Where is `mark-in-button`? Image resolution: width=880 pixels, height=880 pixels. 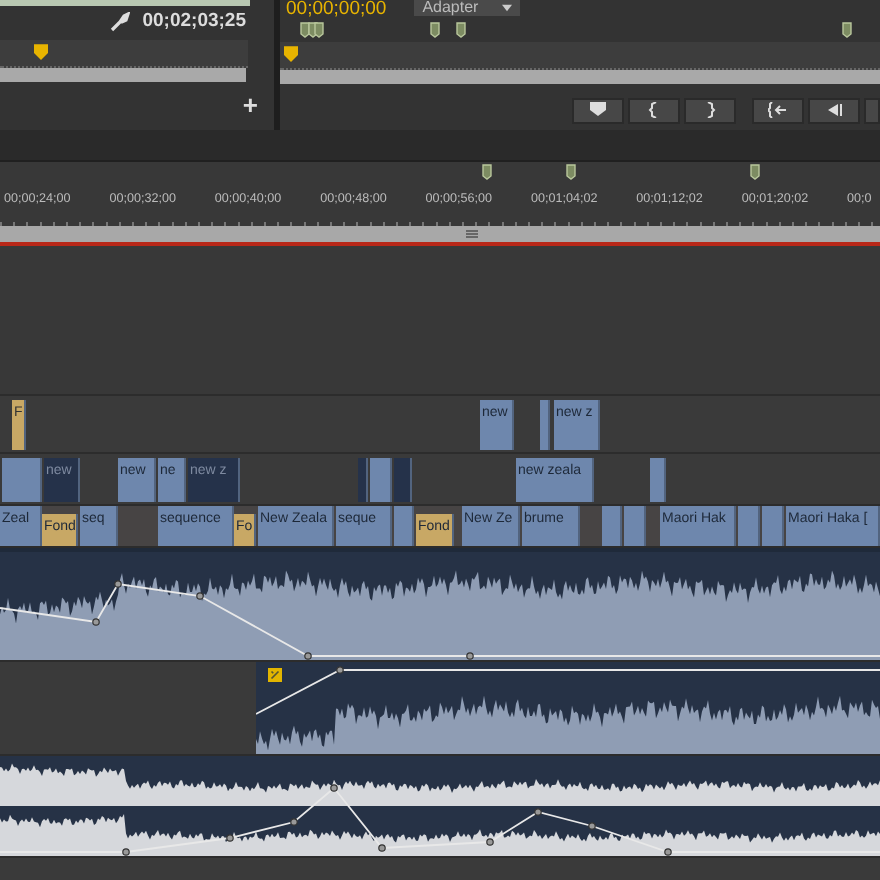
mark-in-button is located at coordinates (654, 110).